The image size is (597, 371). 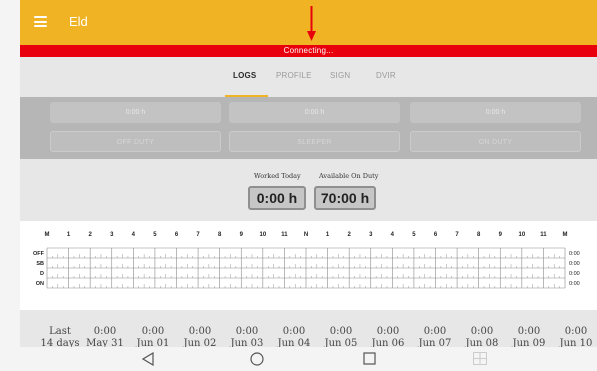 What do you see at coordinates (314, 112) in the screenshot?
I see `sleeper-hours: 0:00 h` at bounding box center [314, 112].